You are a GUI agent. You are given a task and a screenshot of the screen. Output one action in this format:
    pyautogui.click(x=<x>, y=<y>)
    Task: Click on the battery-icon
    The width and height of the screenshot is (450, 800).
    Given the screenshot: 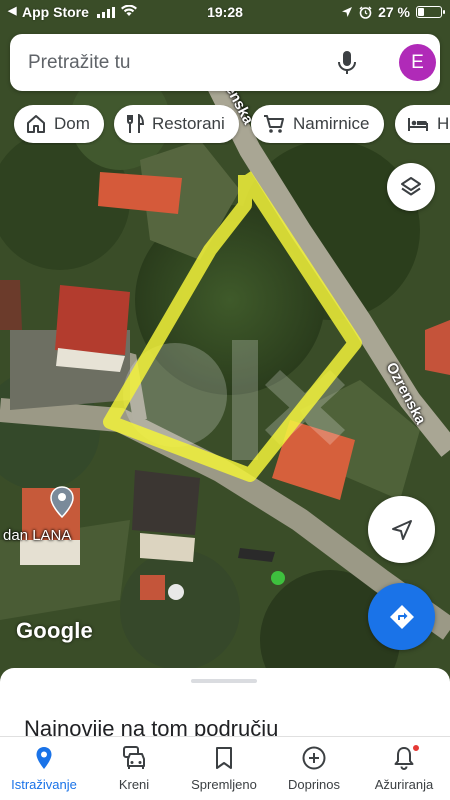 What is the action you would take?
    pyautogui.click(x=430, y=12)
    